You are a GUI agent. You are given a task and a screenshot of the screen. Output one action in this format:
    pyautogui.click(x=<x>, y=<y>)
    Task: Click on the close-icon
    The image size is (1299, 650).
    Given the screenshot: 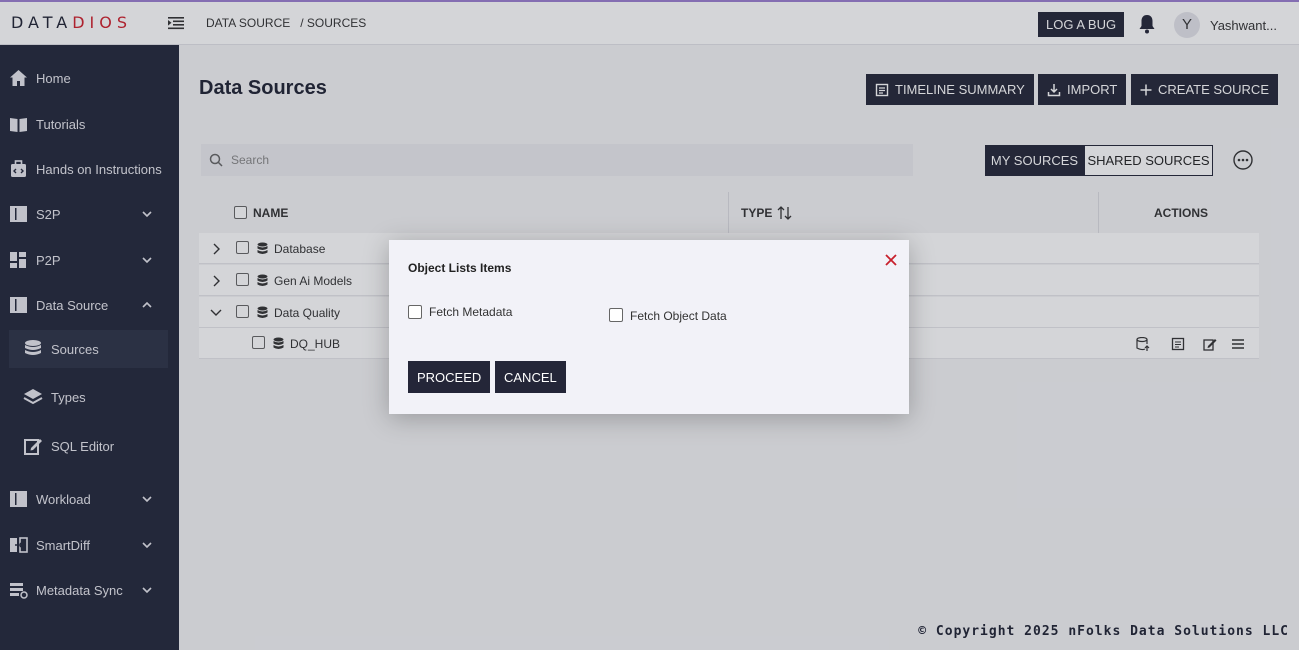 What is the action you would take?
    pyautogui.click(x=891, y=260)
    